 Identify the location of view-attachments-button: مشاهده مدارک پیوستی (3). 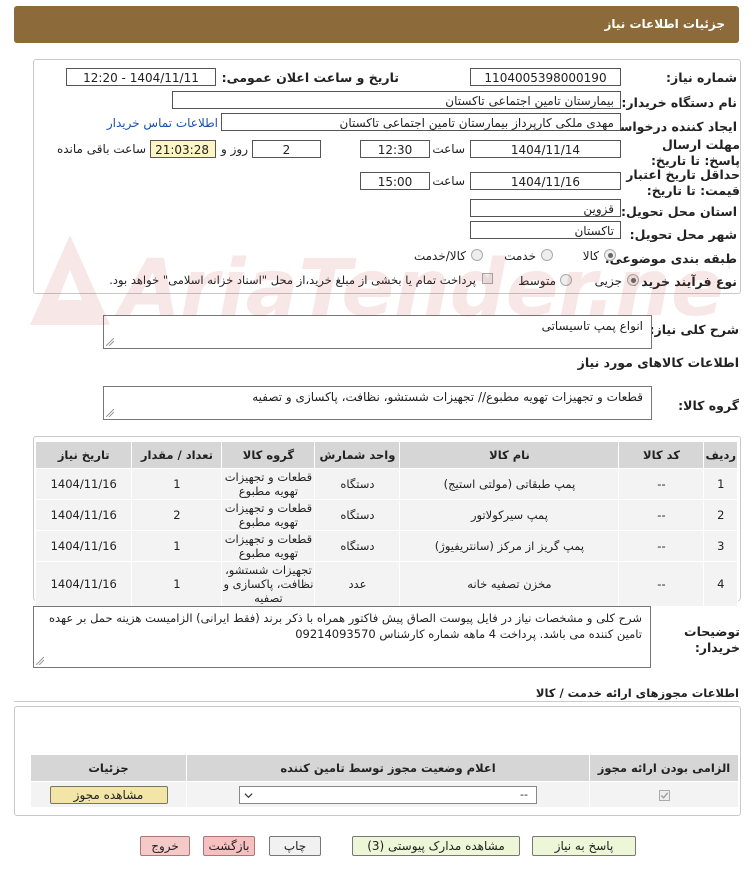
(436, 846).